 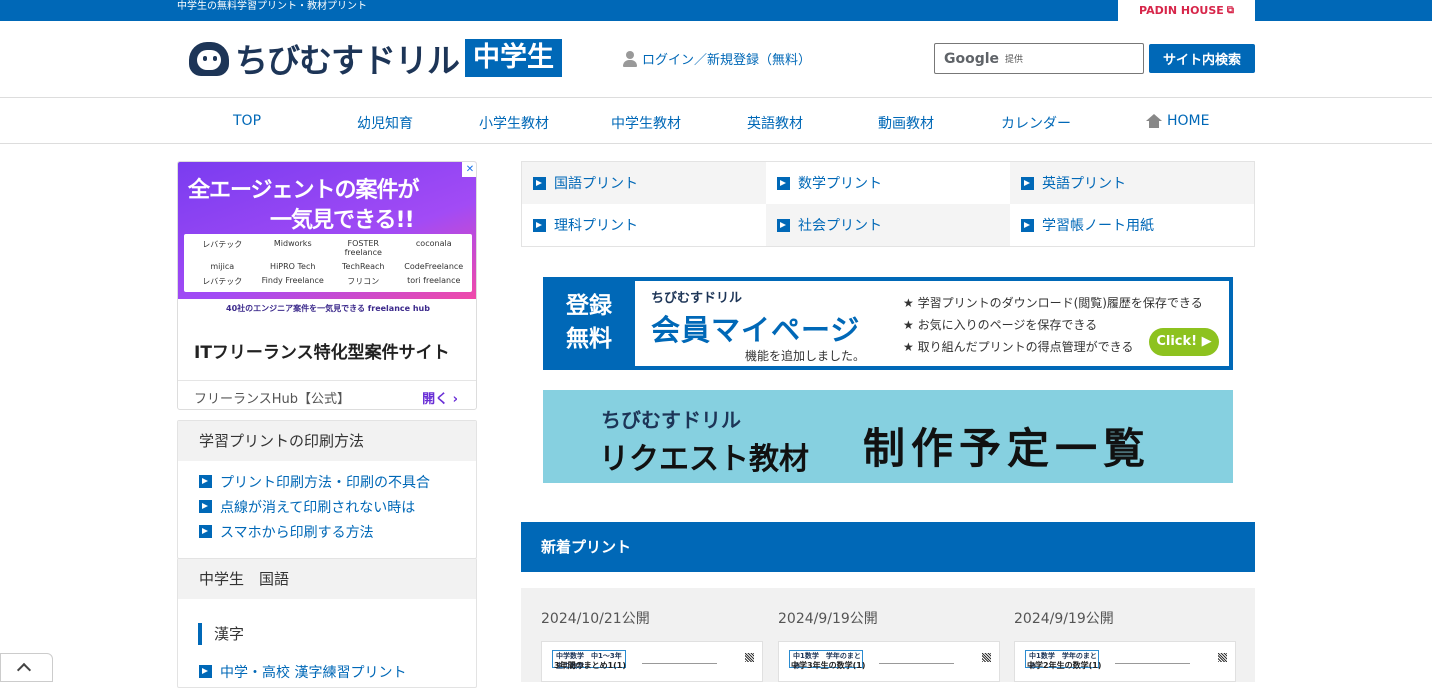 I want to click on print-title: 中学3年生の数学(1), so click(x=828, y=665).